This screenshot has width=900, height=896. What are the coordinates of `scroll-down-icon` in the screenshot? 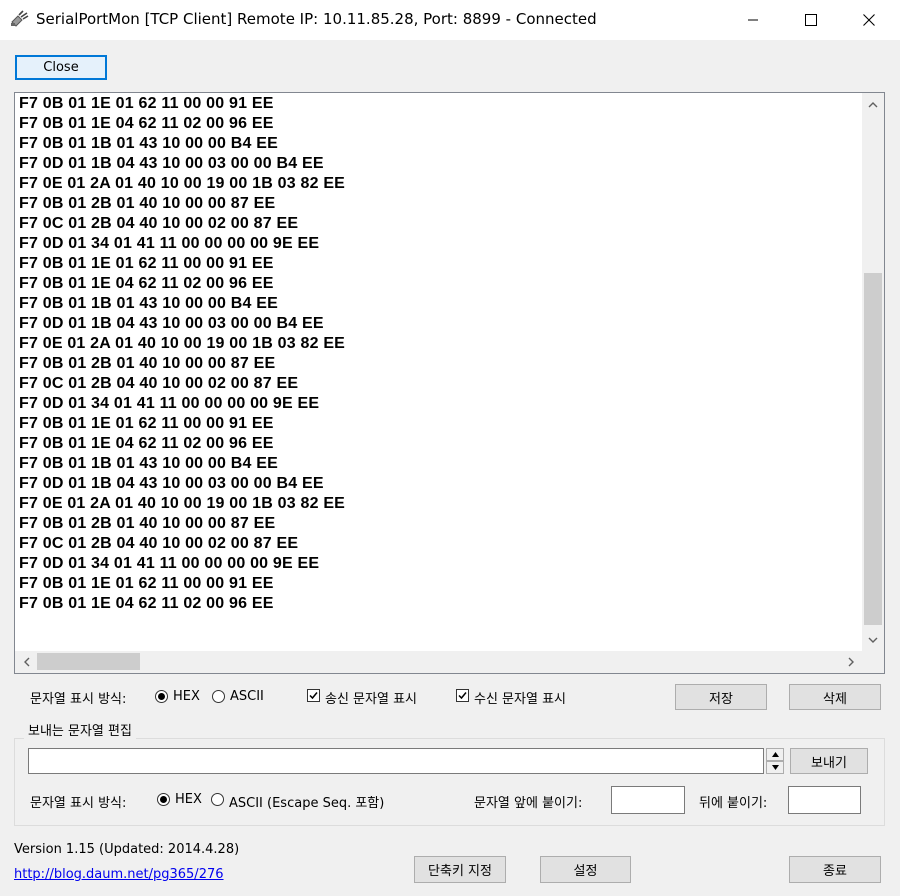 It's located at (873, 640).